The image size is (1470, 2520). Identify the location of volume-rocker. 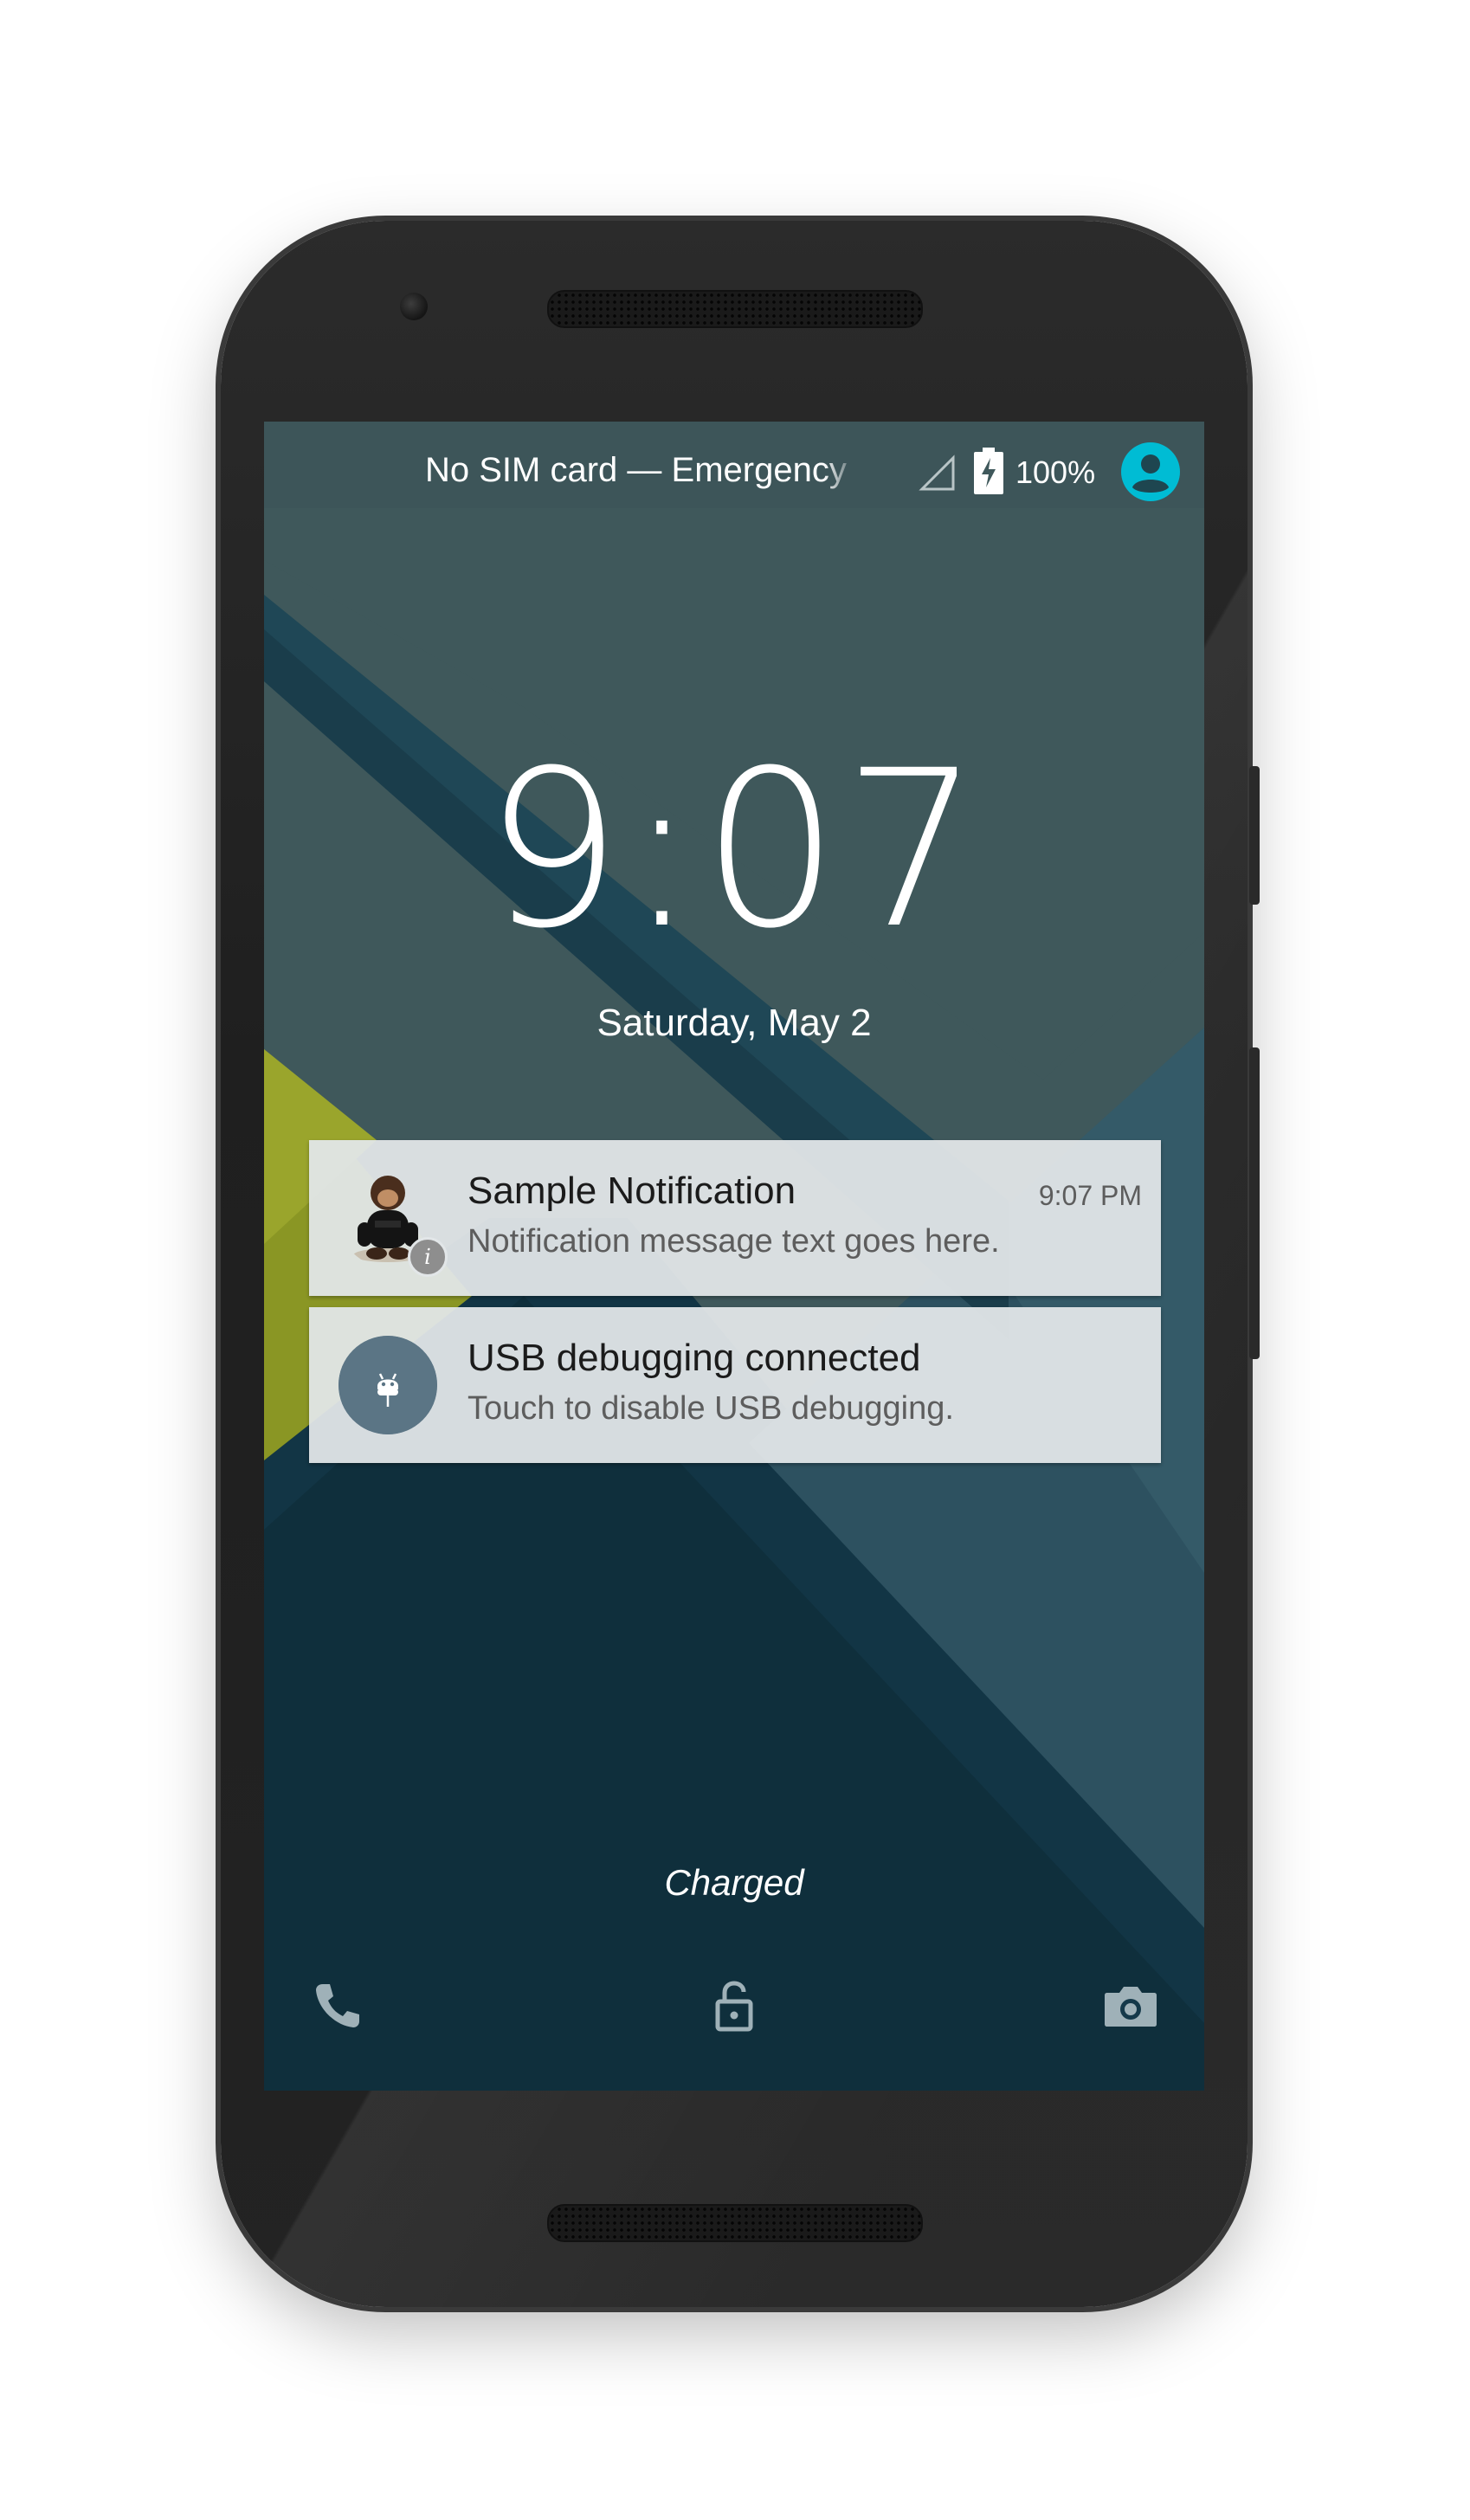
(1254, 1203).